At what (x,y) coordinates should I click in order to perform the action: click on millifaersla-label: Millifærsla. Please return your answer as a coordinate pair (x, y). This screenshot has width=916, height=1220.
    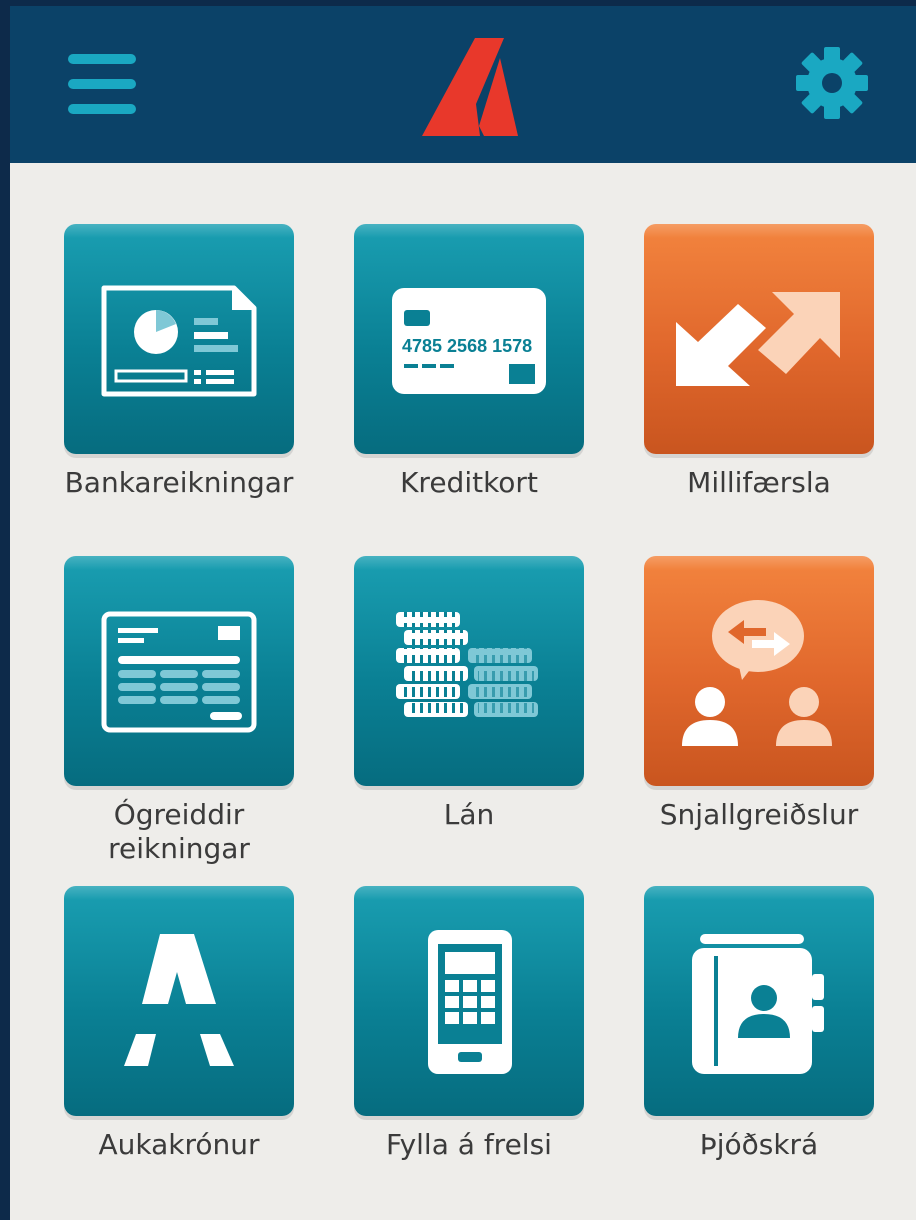
    Looking at the image, I should click on (759, 482).